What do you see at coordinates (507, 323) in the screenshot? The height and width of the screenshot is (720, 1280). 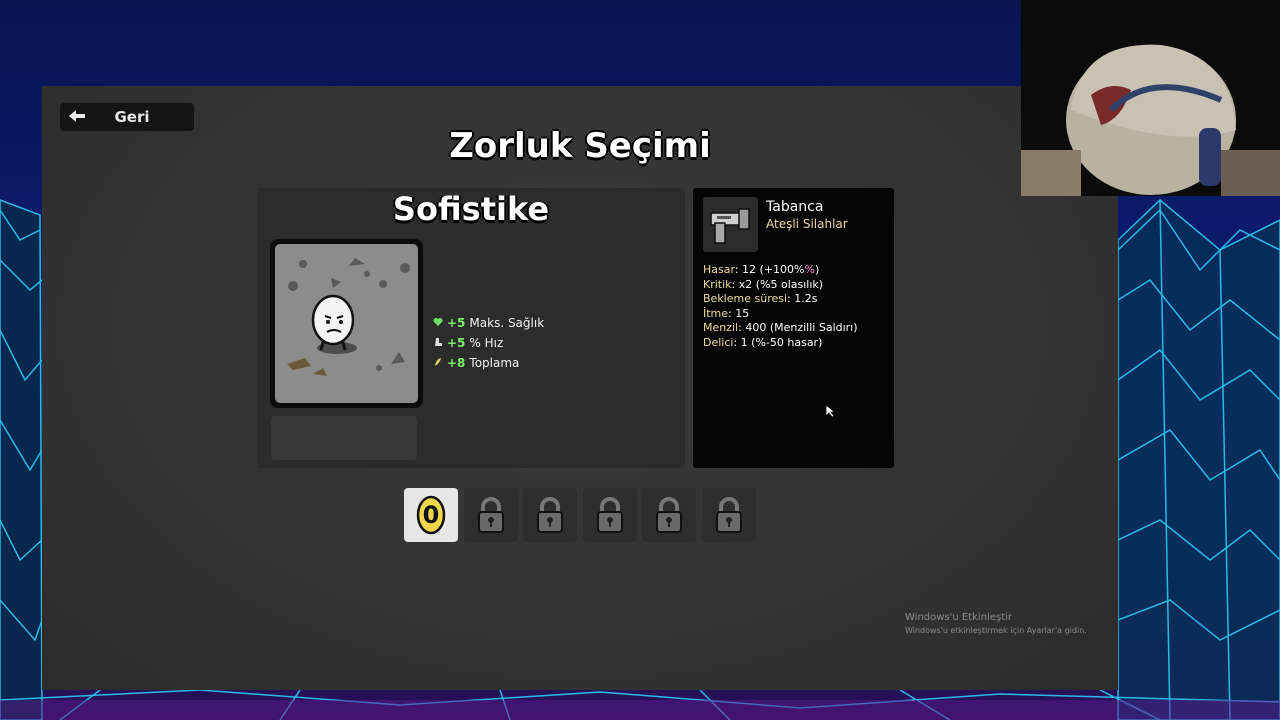 I see `stat-label: Maks. Sağlık` at bounding box center [507, 323].